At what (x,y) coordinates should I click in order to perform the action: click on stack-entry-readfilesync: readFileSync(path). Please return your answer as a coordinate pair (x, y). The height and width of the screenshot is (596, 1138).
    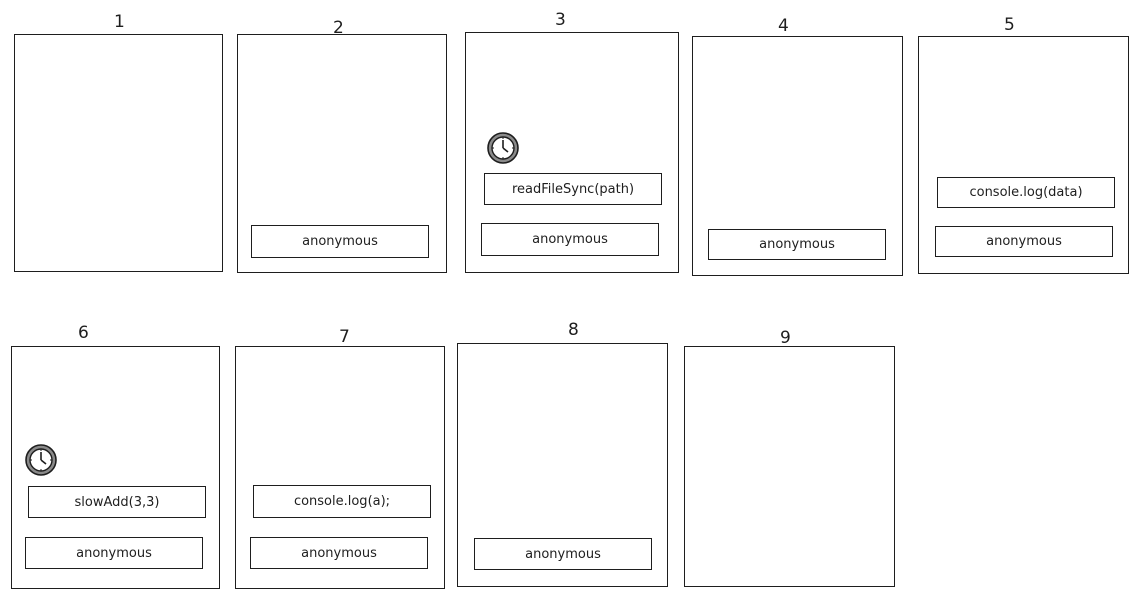
    Looking at the image, I should click on (573, 189).